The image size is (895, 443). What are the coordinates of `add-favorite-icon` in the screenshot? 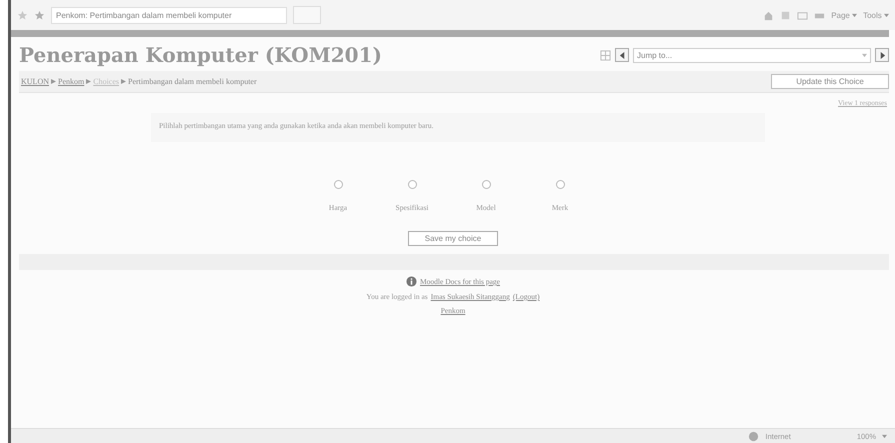 It's located at (39, 15).